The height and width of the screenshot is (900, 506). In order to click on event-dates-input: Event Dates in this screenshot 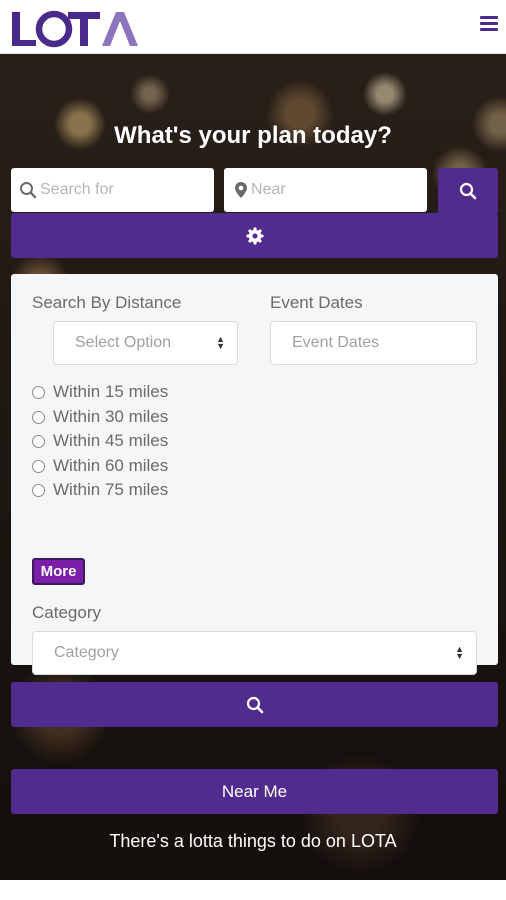, I will do `click(373, 343)`.